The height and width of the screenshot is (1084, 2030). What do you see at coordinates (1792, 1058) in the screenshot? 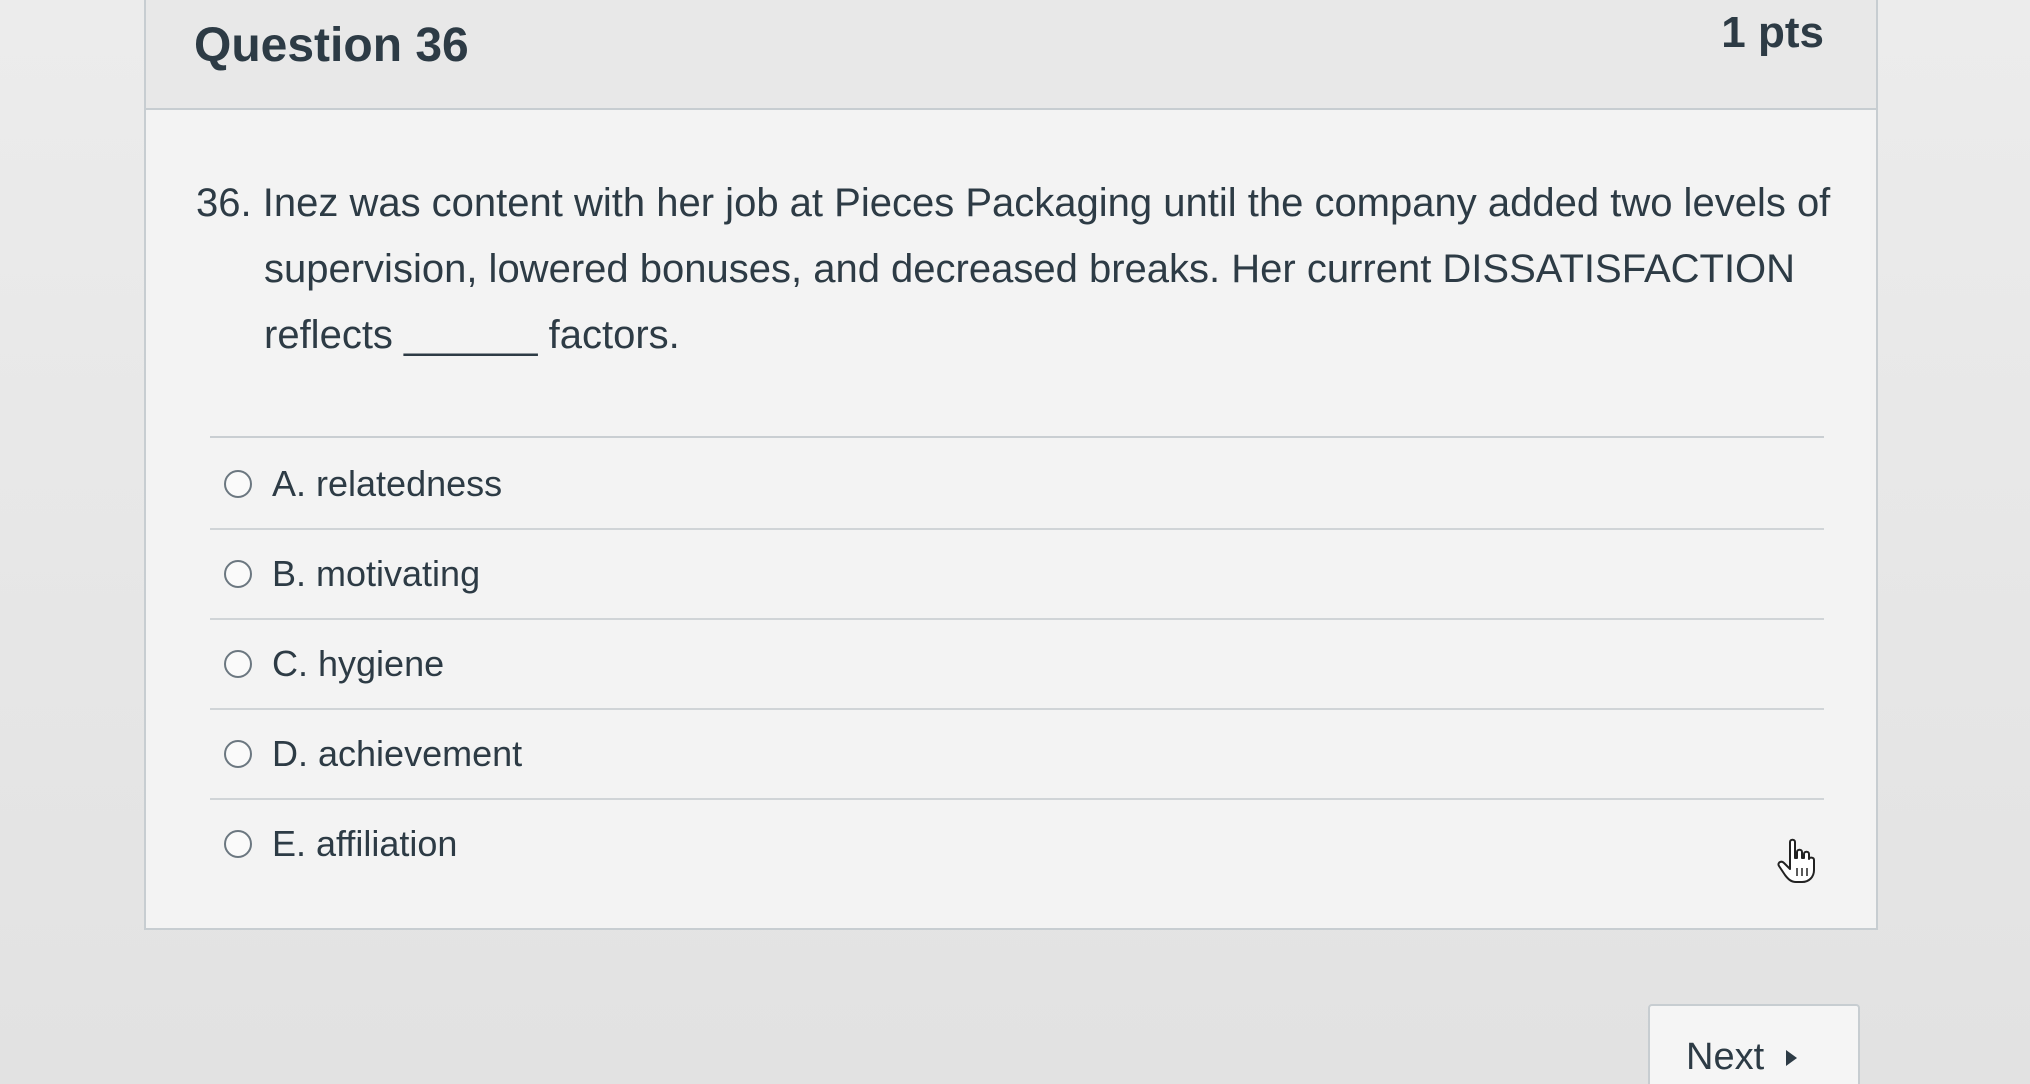
I see `triangle-right-icon` at bounding box center [1792, 1058].